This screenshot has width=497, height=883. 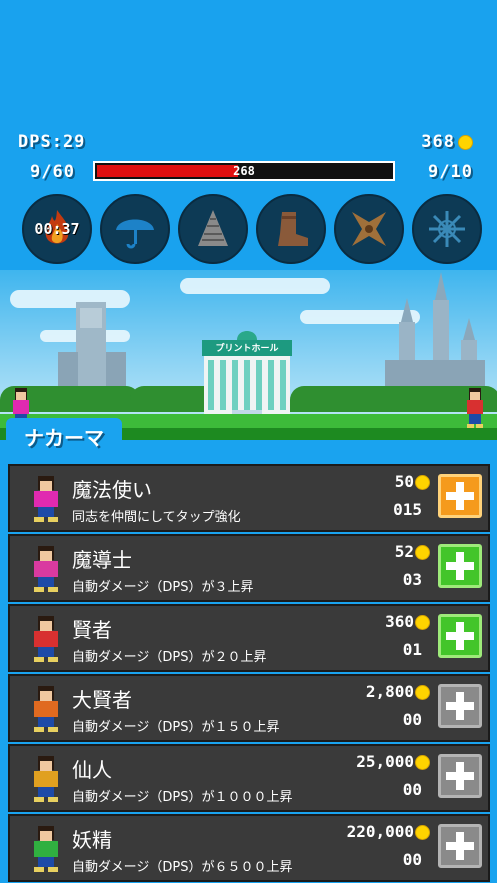 I want to click on gold-counter: 368, so click(x=438, y=142).